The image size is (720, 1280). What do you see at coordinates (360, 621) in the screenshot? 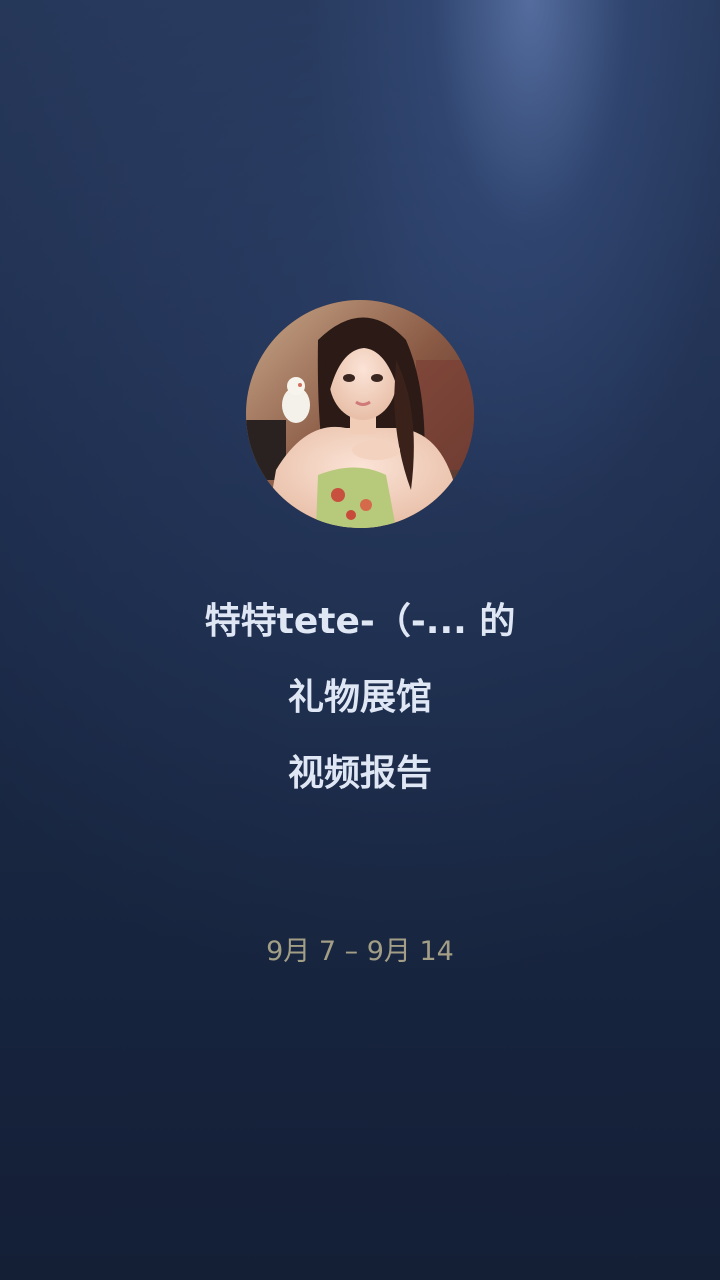
I see `title-line-username: 特特tete-（-... 的` at bounding box center [360, 621].